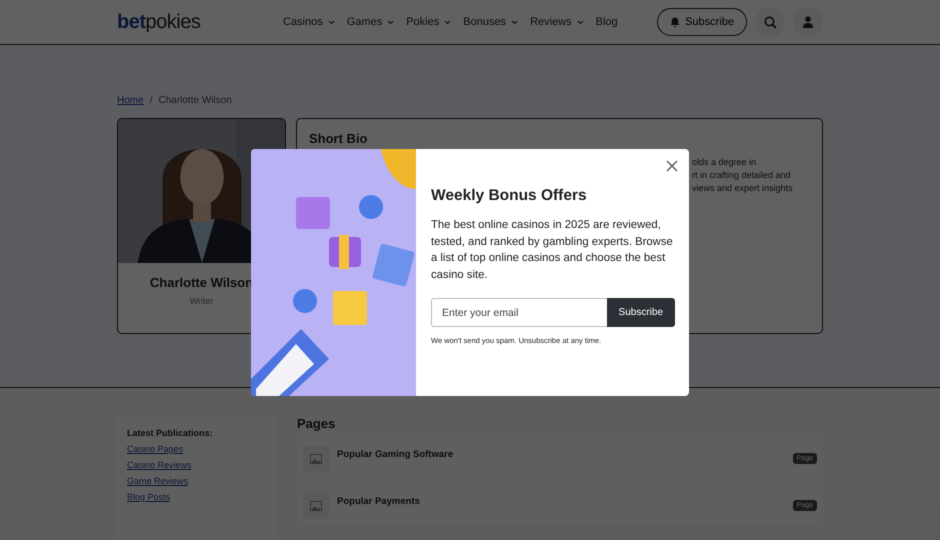  What do you see at coordinates (379, 501) in the screenshot?
I see `page-title: Popular Payments` at bounding box center [379, 501].